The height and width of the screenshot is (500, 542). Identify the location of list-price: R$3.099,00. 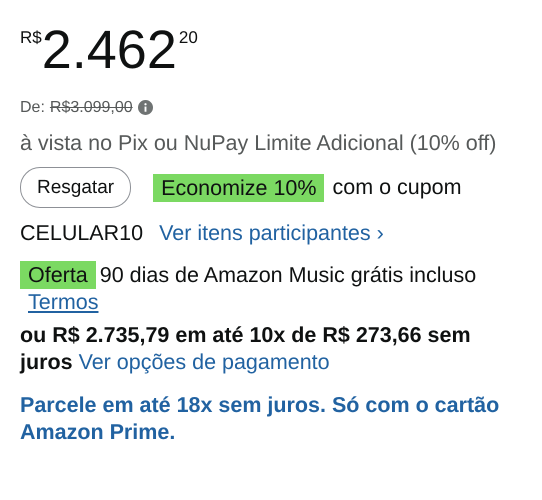
(91, 108).